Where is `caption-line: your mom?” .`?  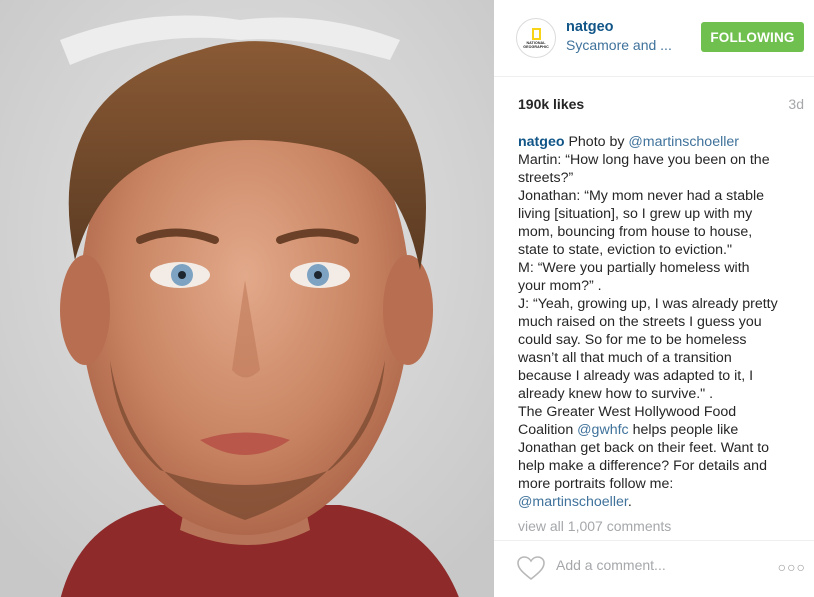
caption-line: your mom?” . is located at coordinates (560, 286).